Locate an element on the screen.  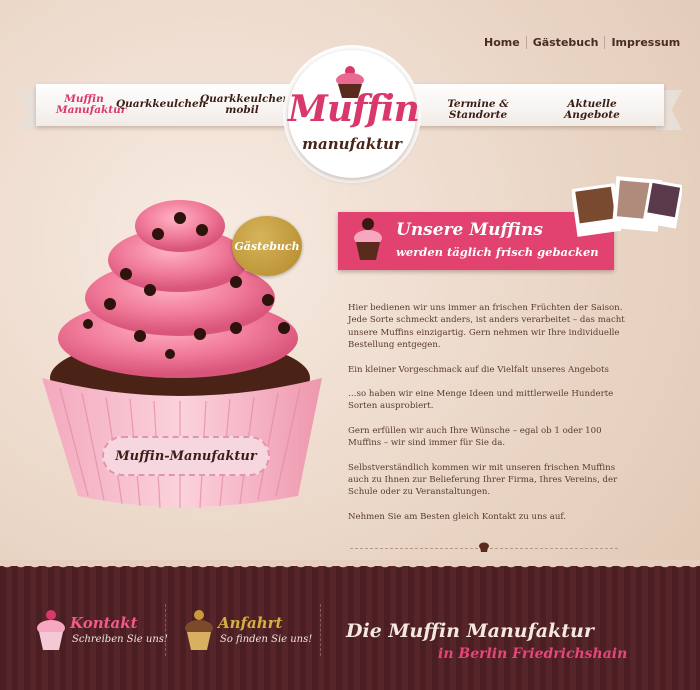
footer-brand-title: Die Muffin Manufaktur is located at coordinates (470, 631).